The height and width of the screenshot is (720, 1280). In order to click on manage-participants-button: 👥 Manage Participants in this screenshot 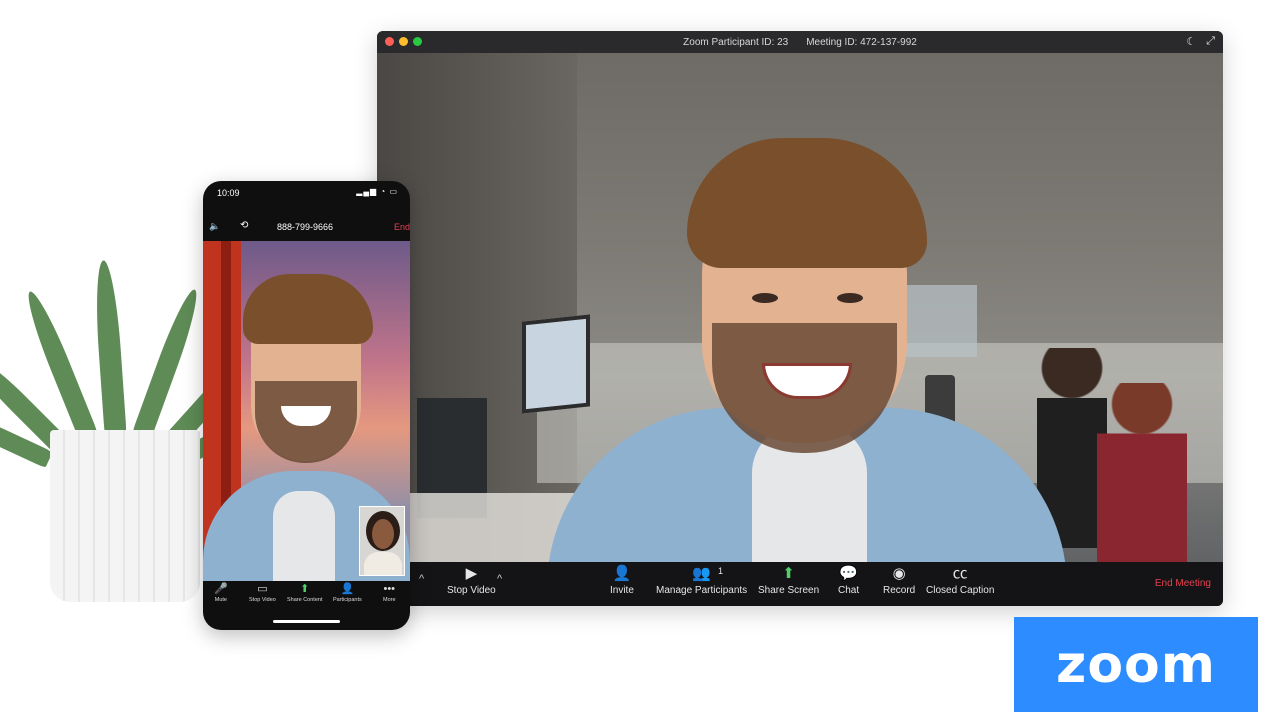, I will do `click(702, 581)`.